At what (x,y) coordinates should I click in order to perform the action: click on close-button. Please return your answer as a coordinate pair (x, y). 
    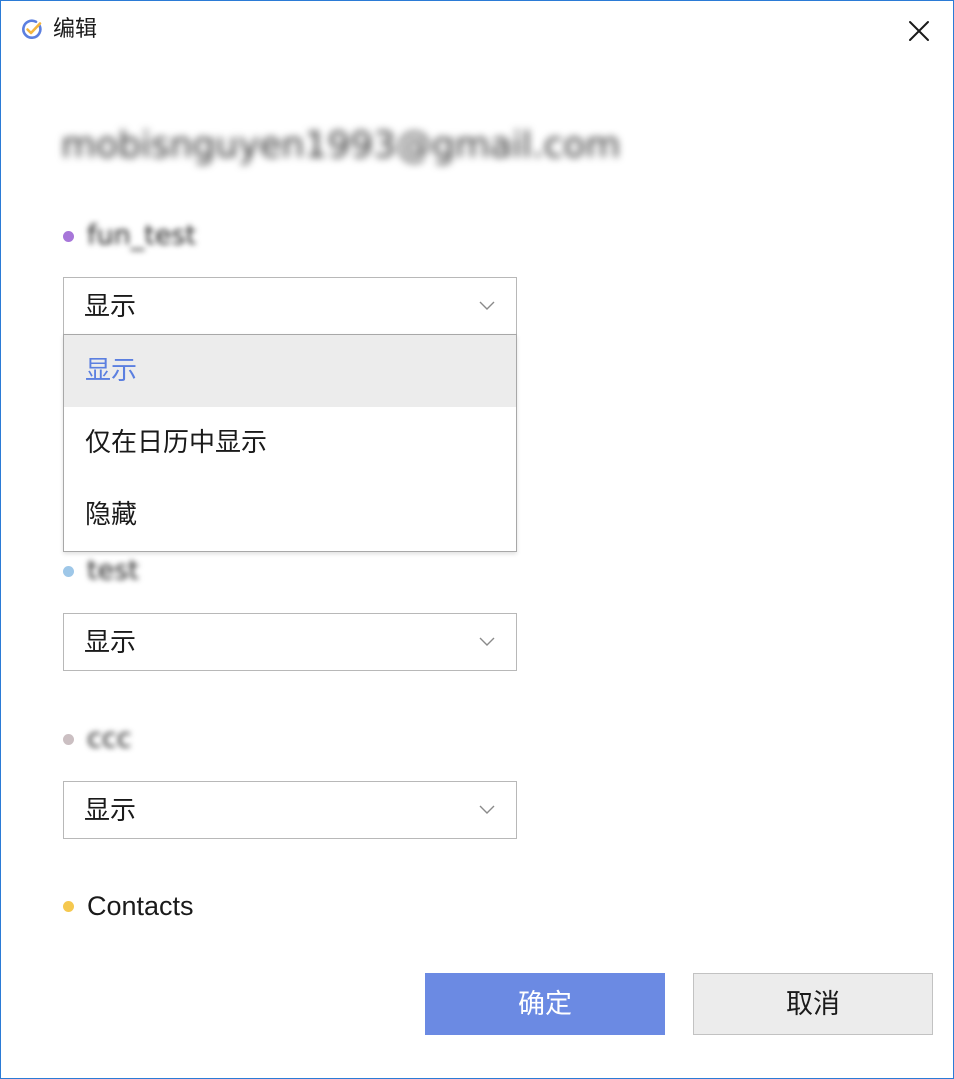
    Looking at the image, I should click on (919, 31).